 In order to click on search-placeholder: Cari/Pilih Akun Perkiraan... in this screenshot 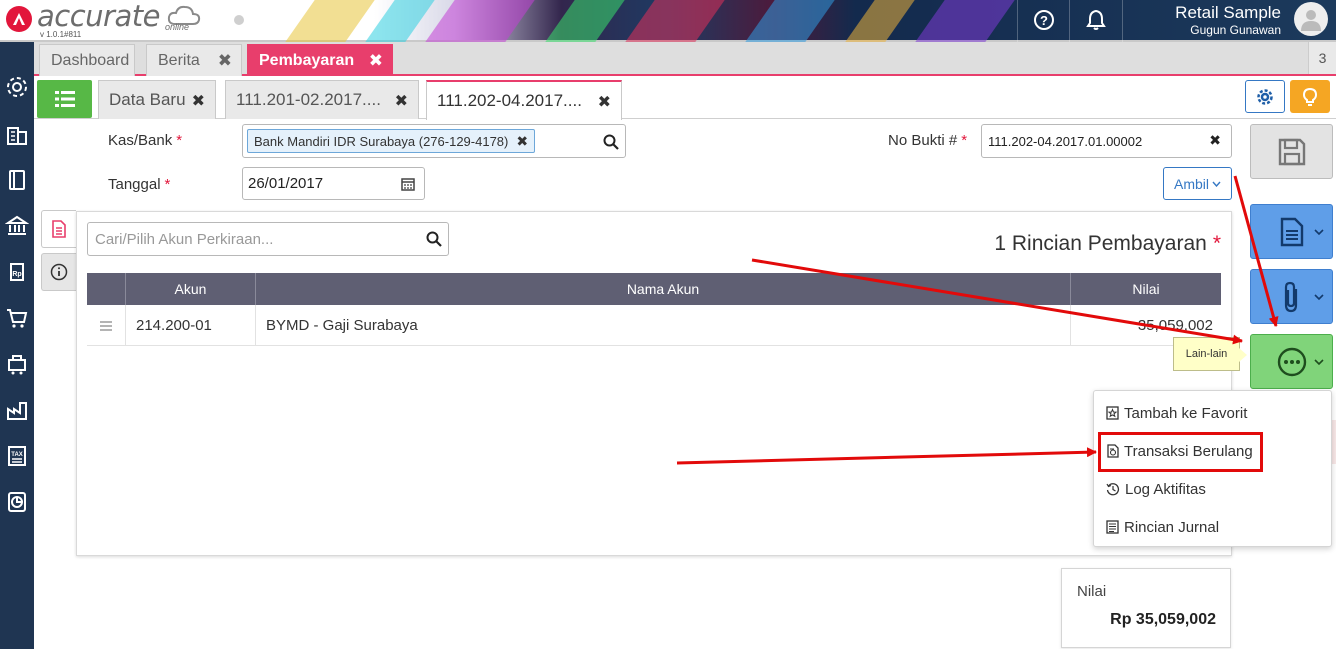, I will do `click(184, 239)`.